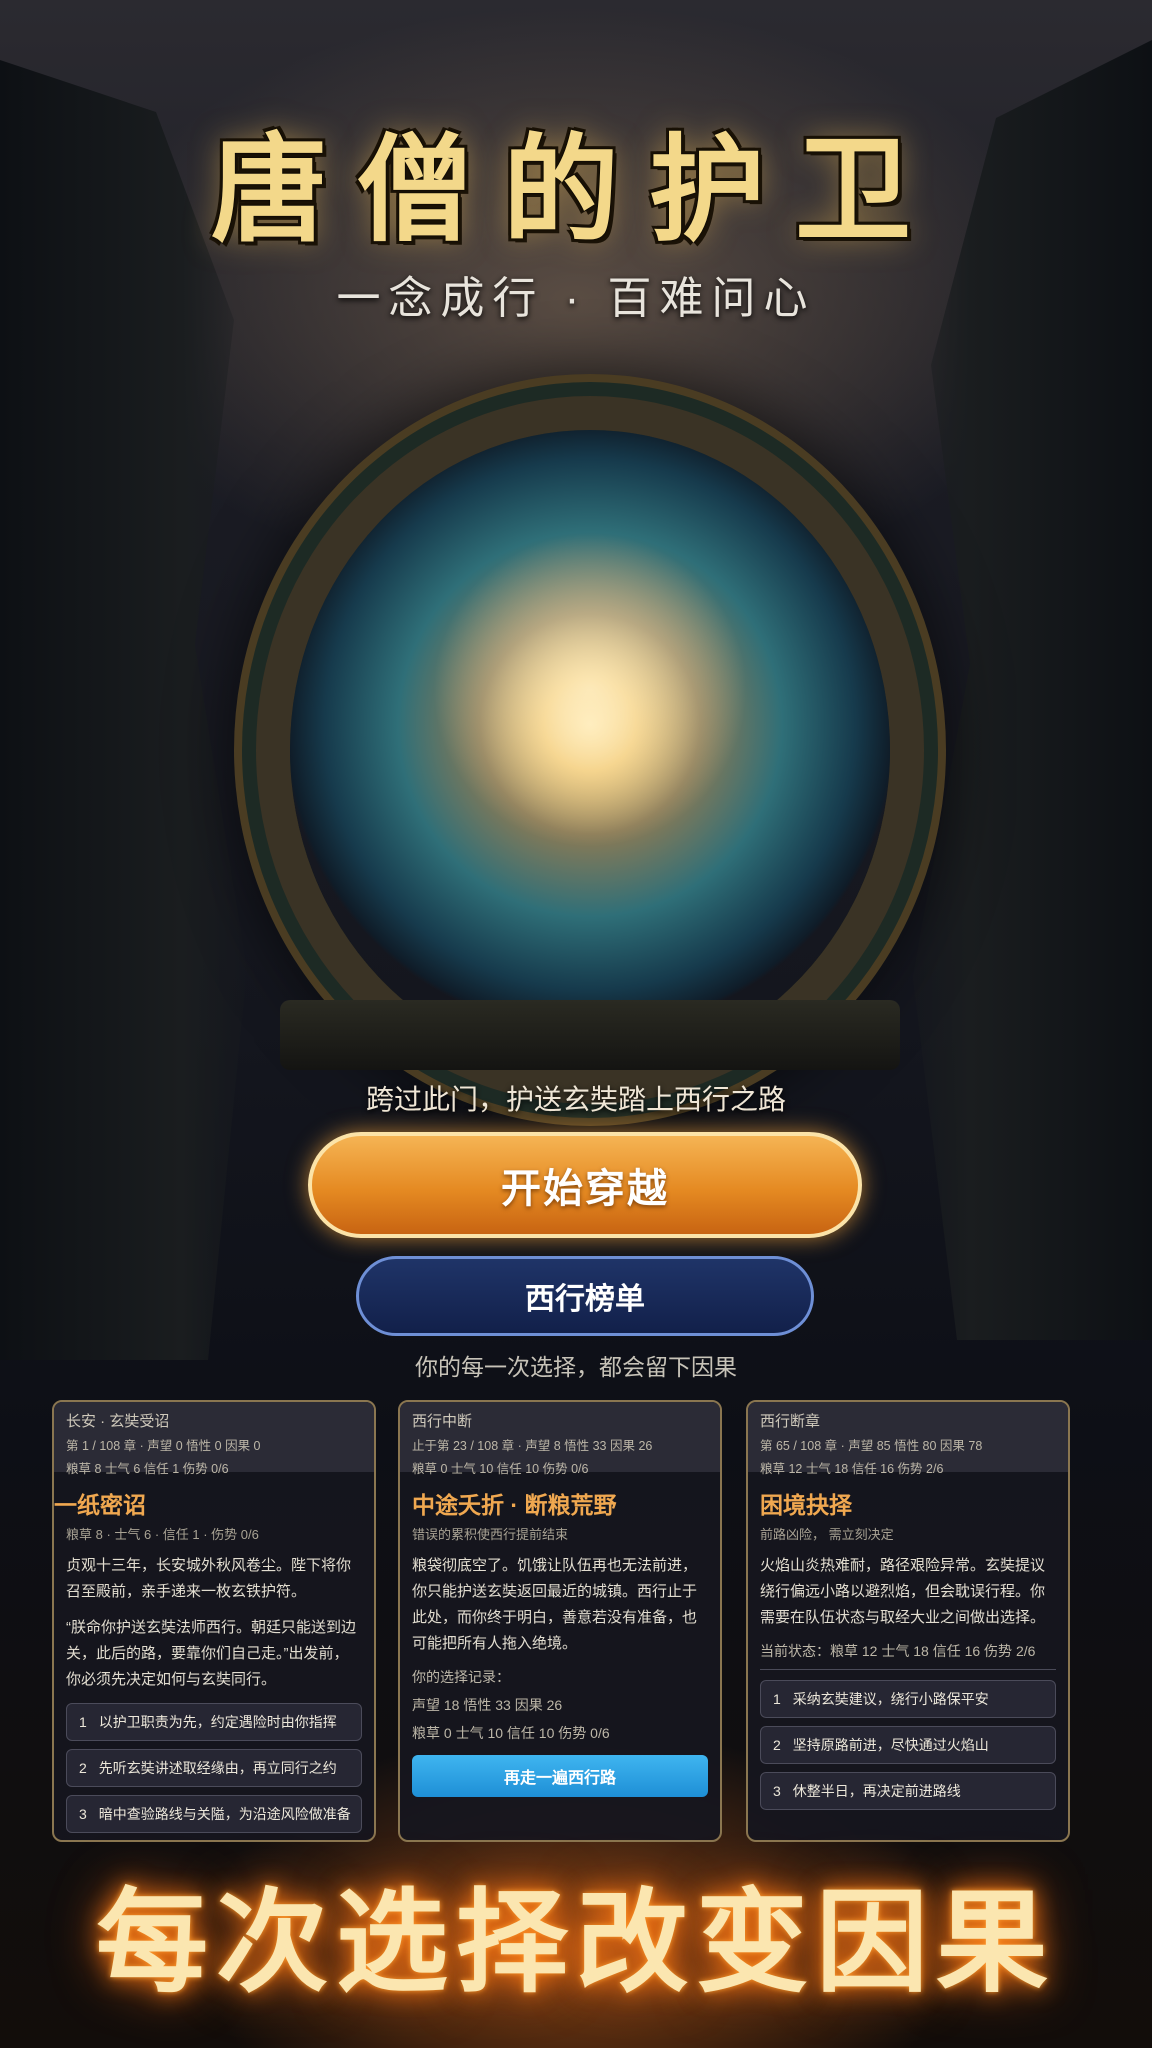 Image resolution: width=1152 pixels, height=2048 pixels. I want to click on choice-option-1: 1 以护卫职责为先，约定遇险时由你指挥, so click(214, 1722).